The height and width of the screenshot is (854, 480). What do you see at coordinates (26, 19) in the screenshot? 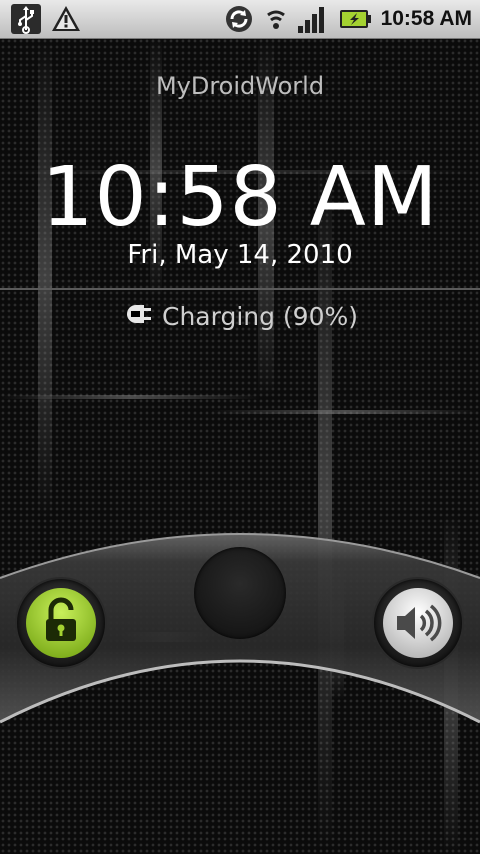
I see `usb-icon` at bounding box center [26, 19].